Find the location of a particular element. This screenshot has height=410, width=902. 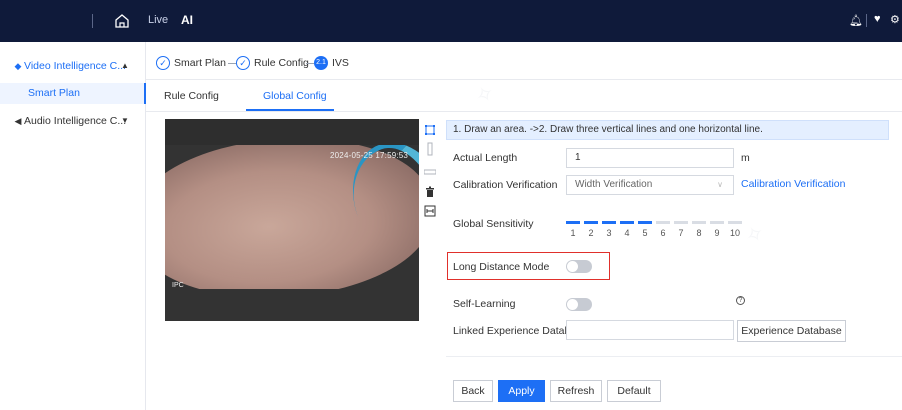

chevron-up-icon: ▲ is located at coordinates (125, 65).